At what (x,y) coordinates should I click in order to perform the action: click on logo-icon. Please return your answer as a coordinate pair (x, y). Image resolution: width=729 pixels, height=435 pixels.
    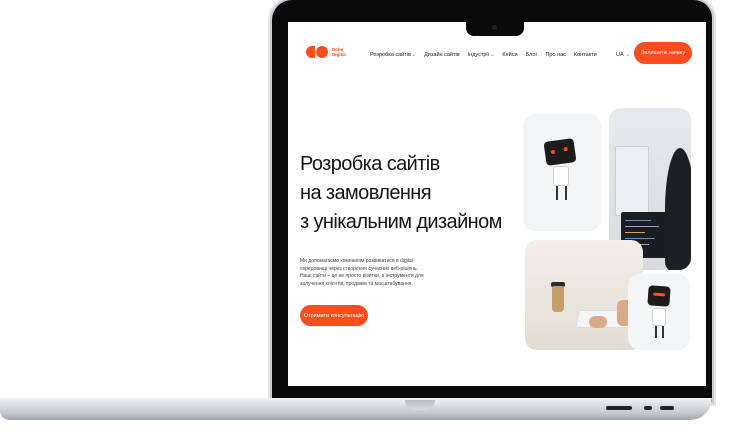
    Looking at the image, I should click on (317, 52).